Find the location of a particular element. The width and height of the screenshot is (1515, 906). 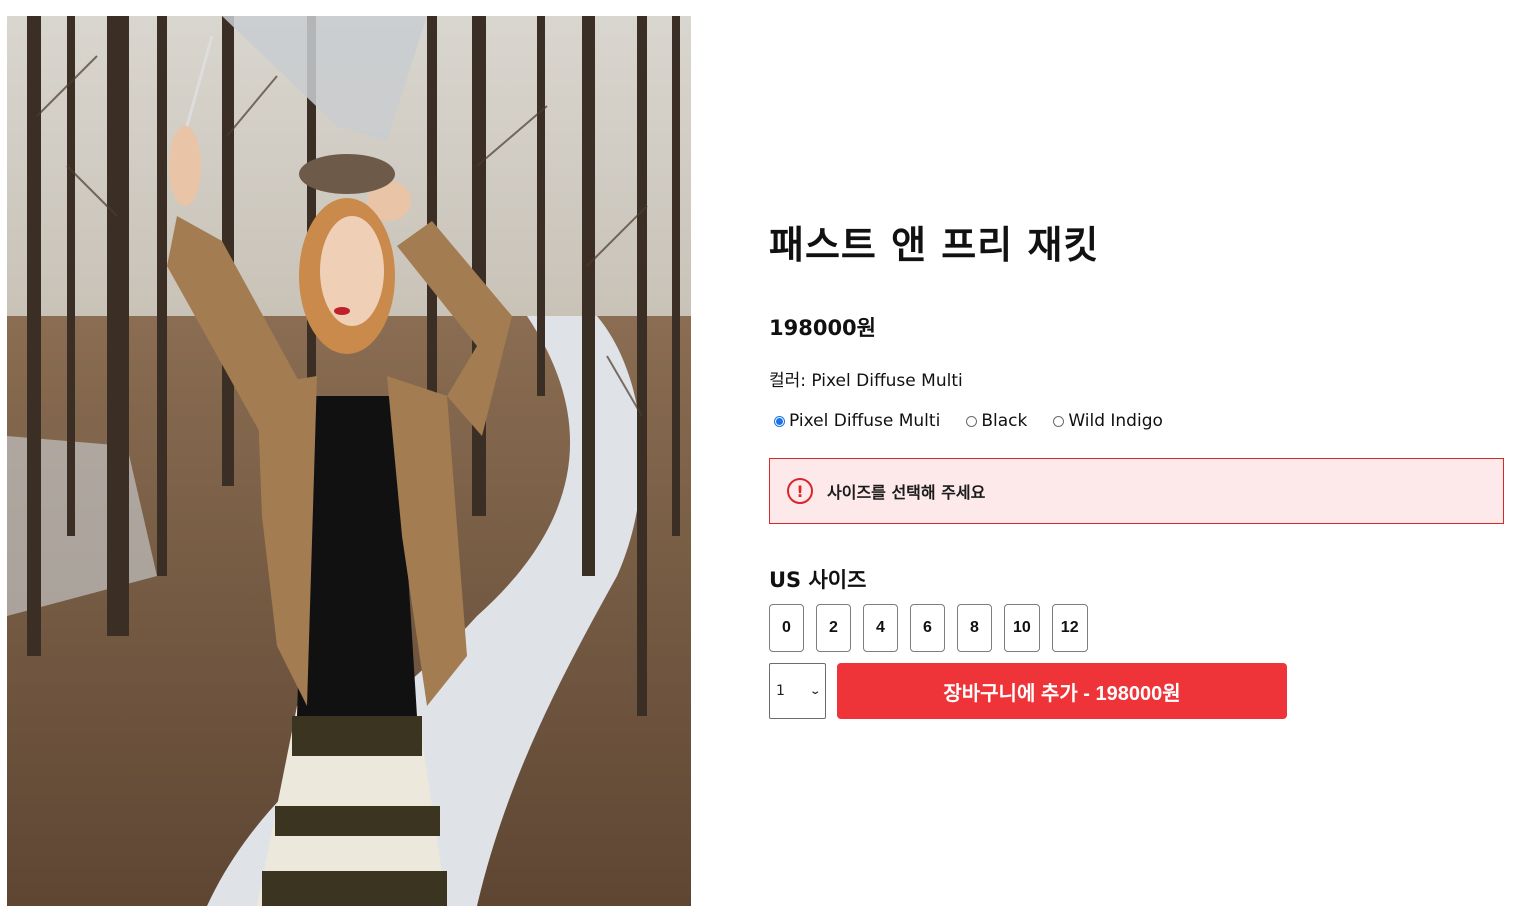

size-button-8: 8 is located at coordinates (974, 628).